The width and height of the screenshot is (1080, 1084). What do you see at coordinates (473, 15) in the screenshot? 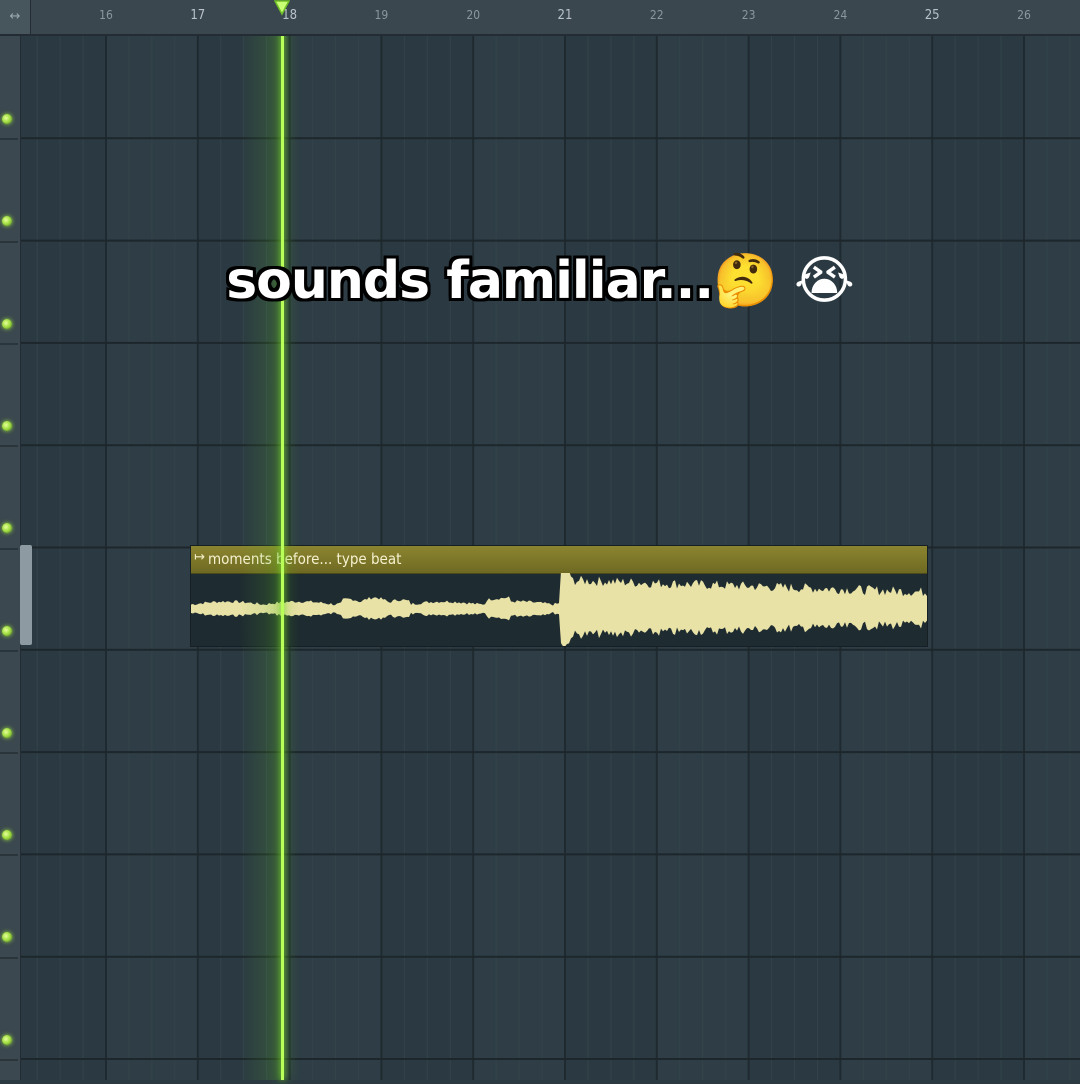
I see `bar-number-20: 20` at bounding box center [473, 15].